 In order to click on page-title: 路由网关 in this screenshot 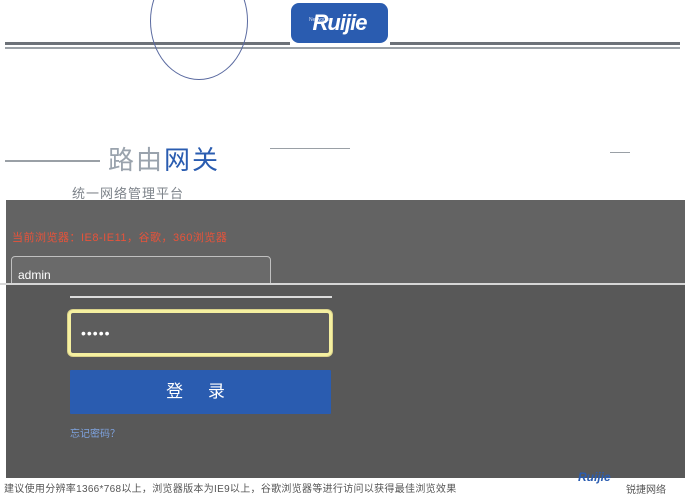, I will do `click(164, 158)`.